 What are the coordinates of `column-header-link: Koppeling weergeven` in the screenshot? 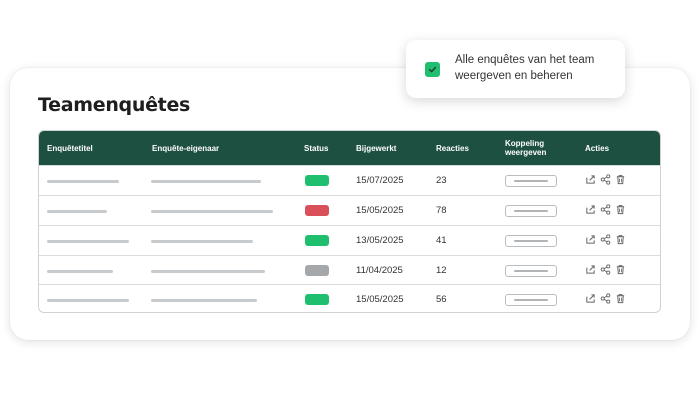 It's located at (535, 148).